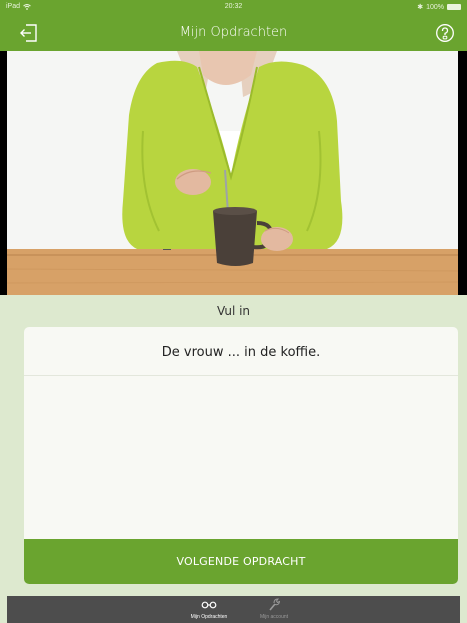  What do you see at coordinates (241, 561) in the screenshot?
I see `next-exercise-button: VOLGENDE OPDRACHT` at bounding box center [241, 561].